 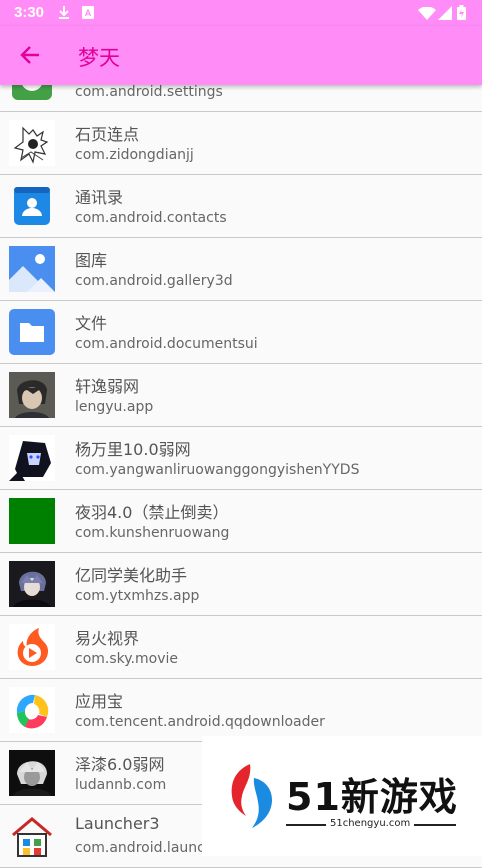 What do you see at coordinates (32, 710) in the screenshot?
I see `yingyongbao-icon` at bounding box center [32, 710].